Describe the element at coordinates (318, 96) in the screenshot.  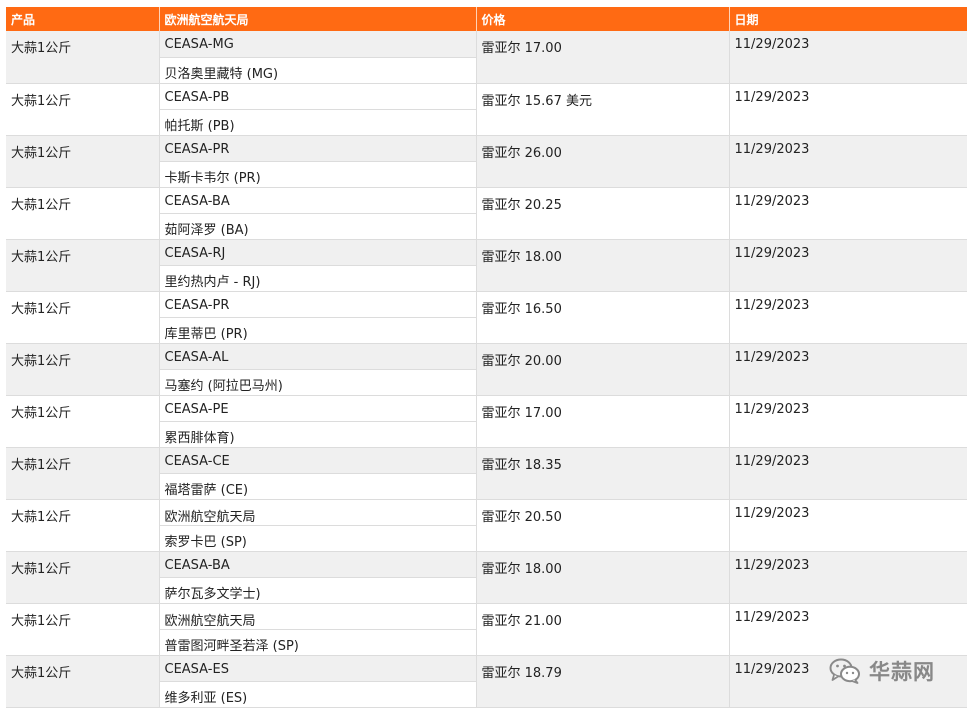
I see `cell-site-code: CEASA-PB` at that location.